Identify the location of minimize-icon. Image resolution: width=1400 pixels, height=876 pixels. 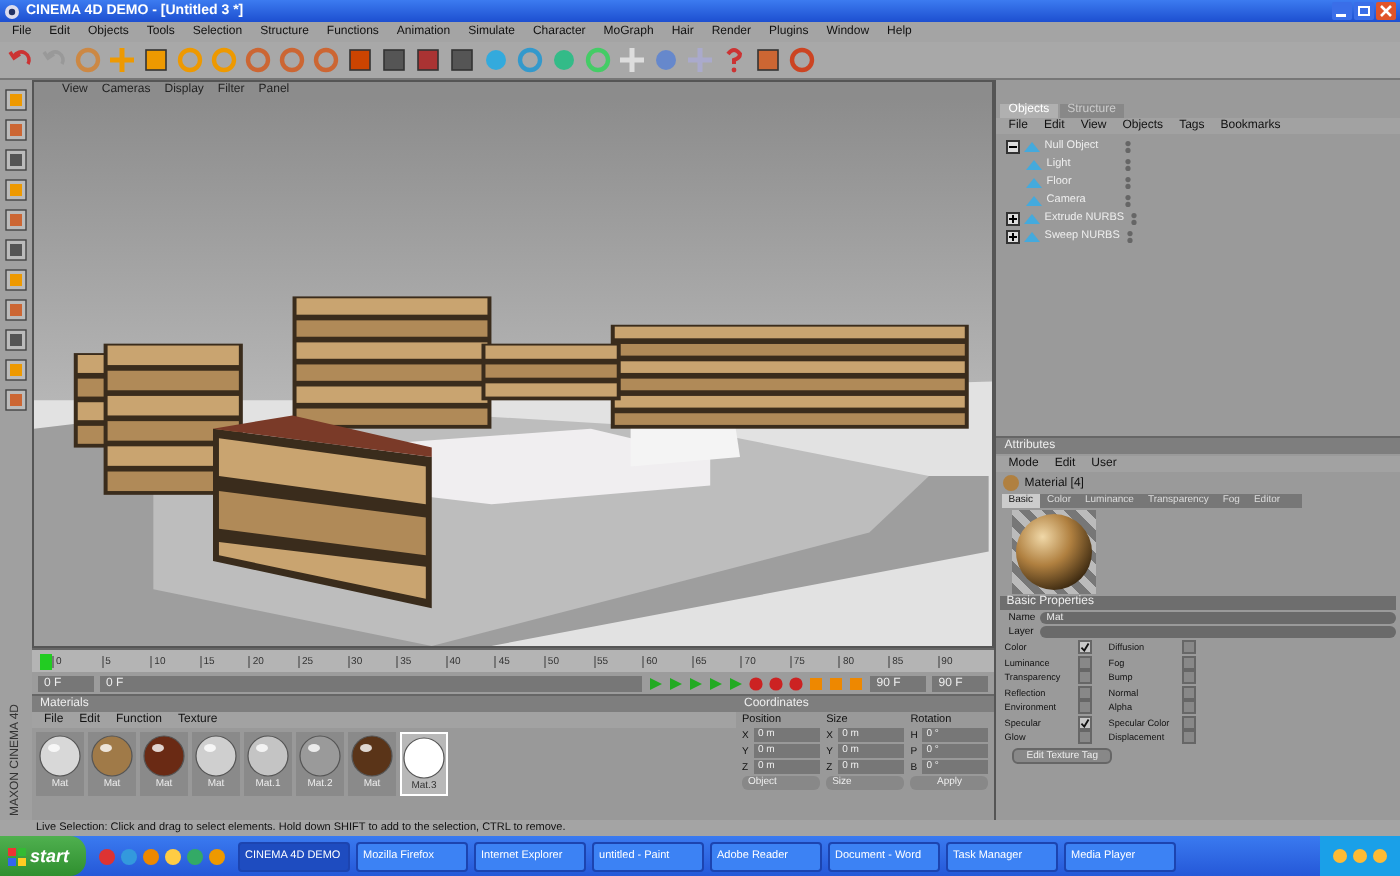
(1342, 11).